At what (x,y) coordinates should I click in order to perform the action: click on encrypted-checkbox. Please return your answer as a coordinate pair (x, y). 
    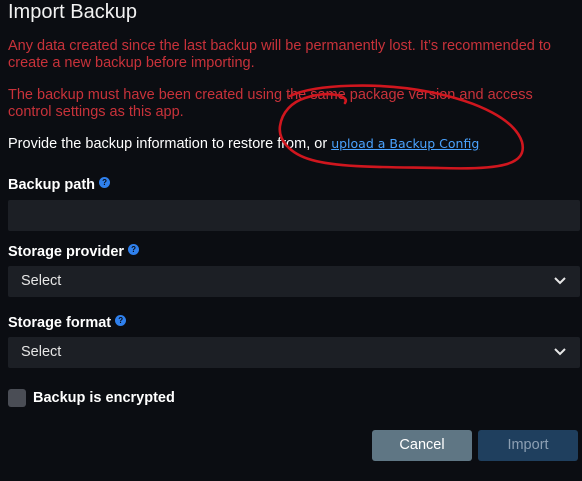
    Looking at the image, I should click on (17, 398).